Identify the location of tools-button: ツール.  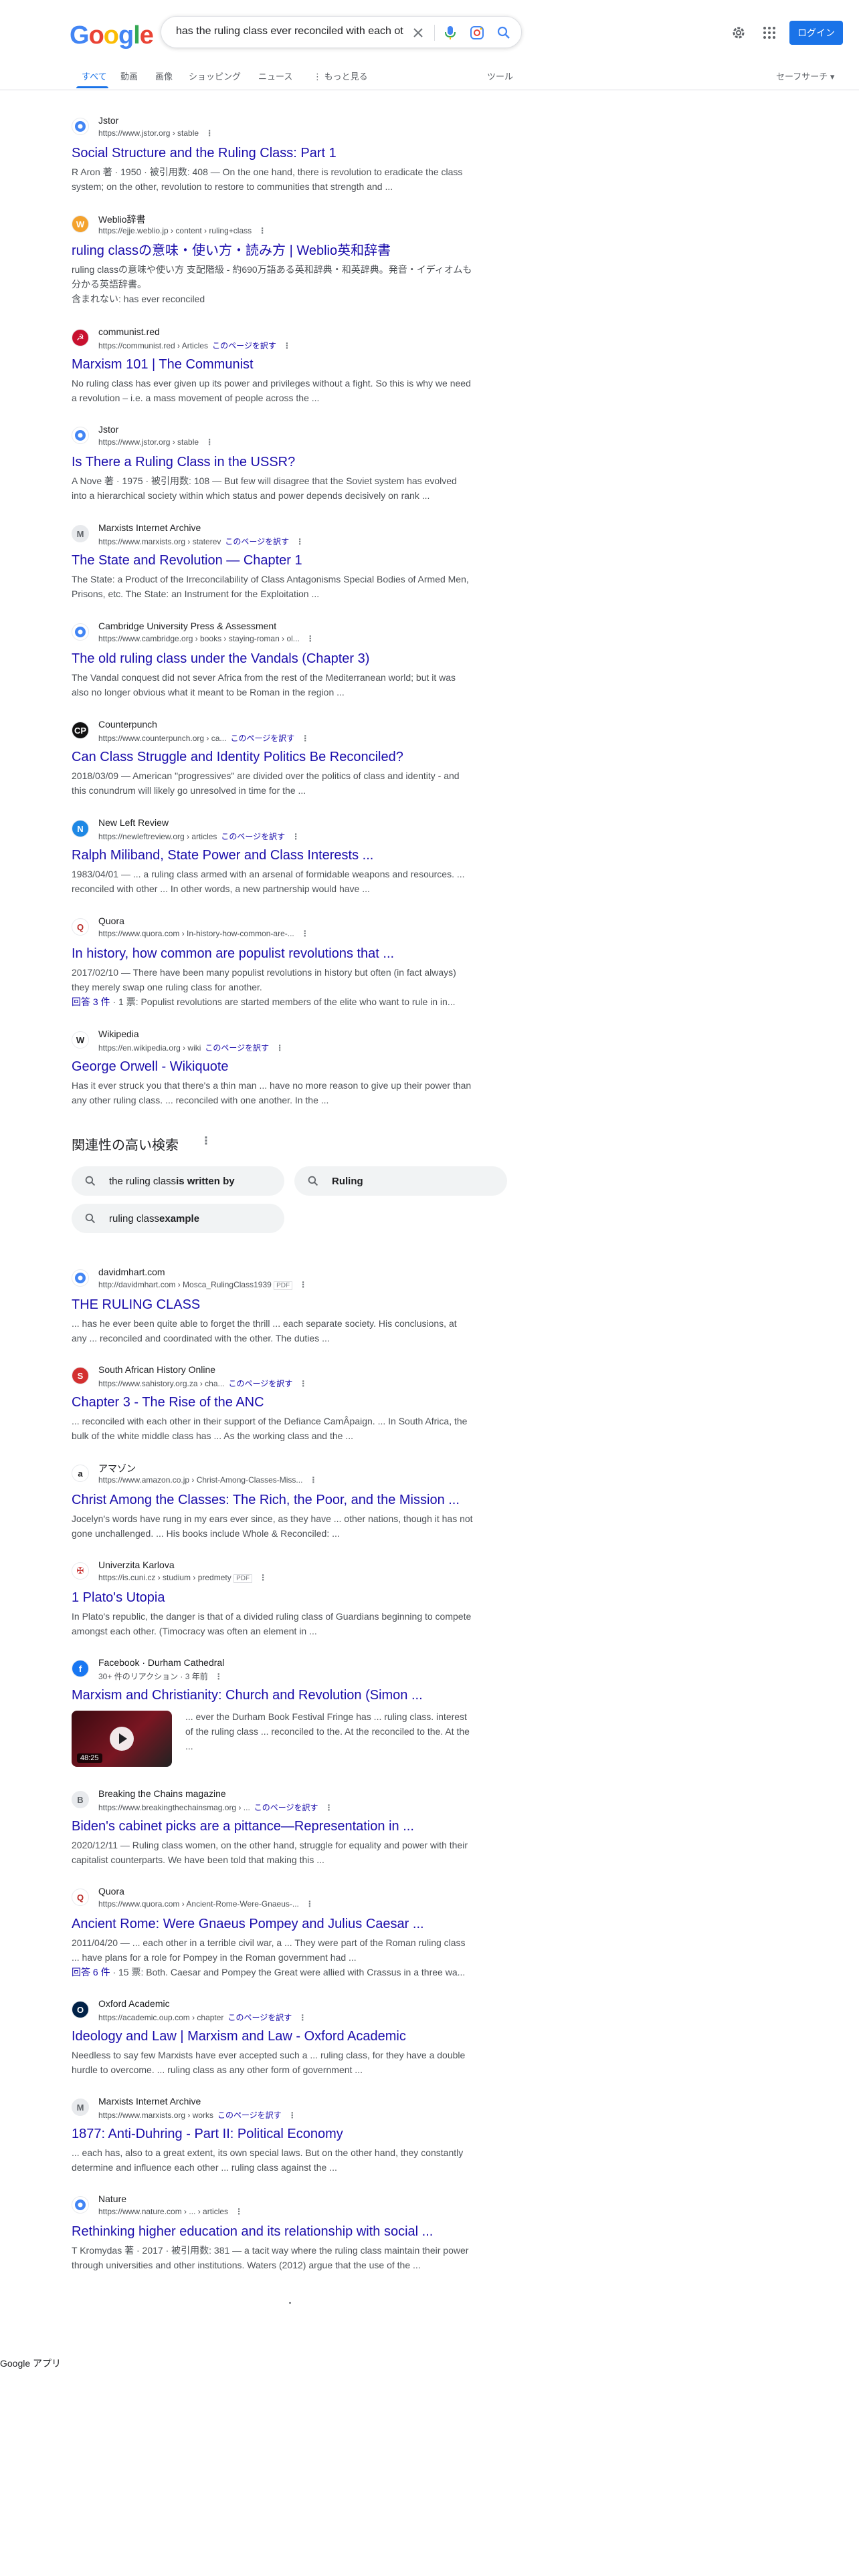
(500, 76).